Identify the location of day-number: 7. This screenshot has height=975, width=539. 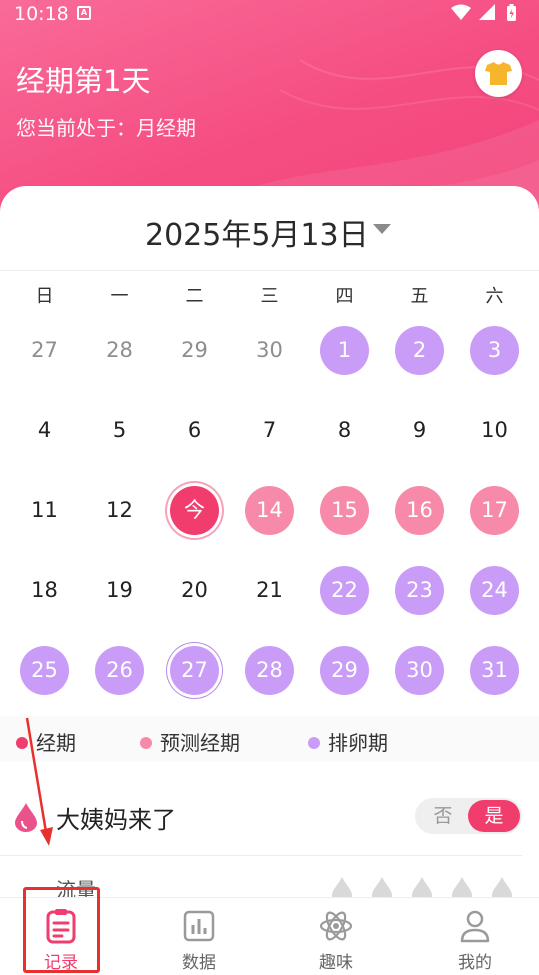
(269, 430).